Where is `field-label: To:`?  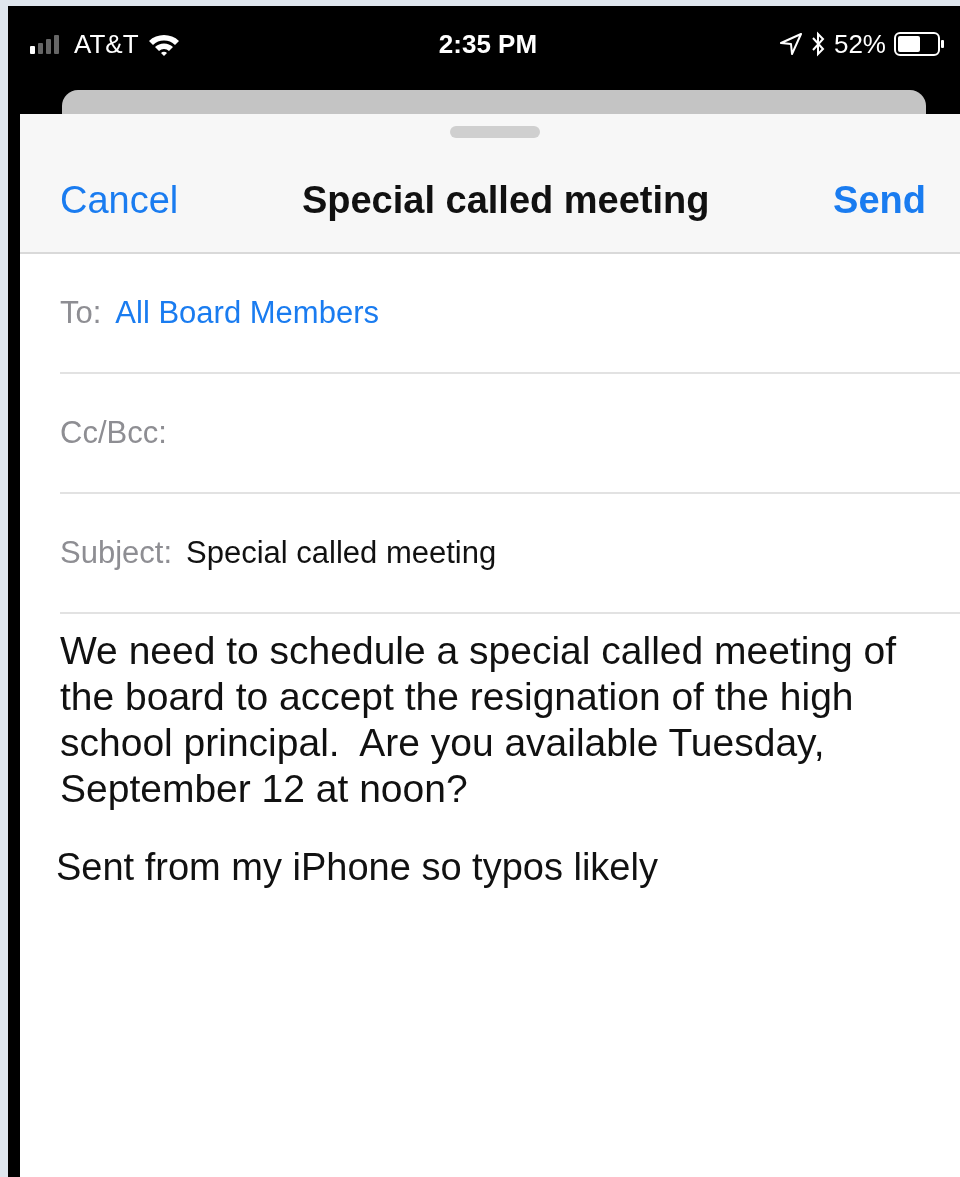
field-label: To: is located at coordinates (81, 313).